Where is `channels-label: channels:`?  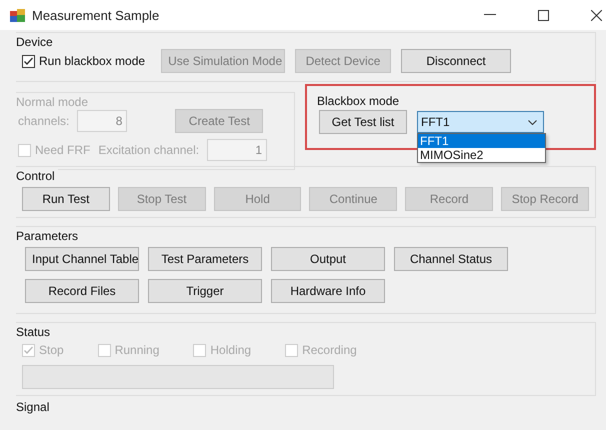
channels-label: channels: is located at coordinates (44, 121).